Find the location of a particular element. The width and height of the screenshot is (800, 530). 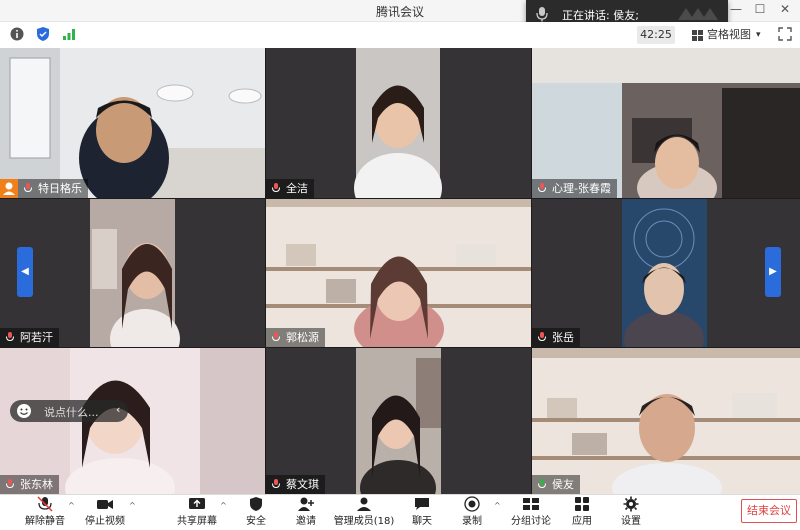

settings-button: 设置 is located at coordinates (631, 512).